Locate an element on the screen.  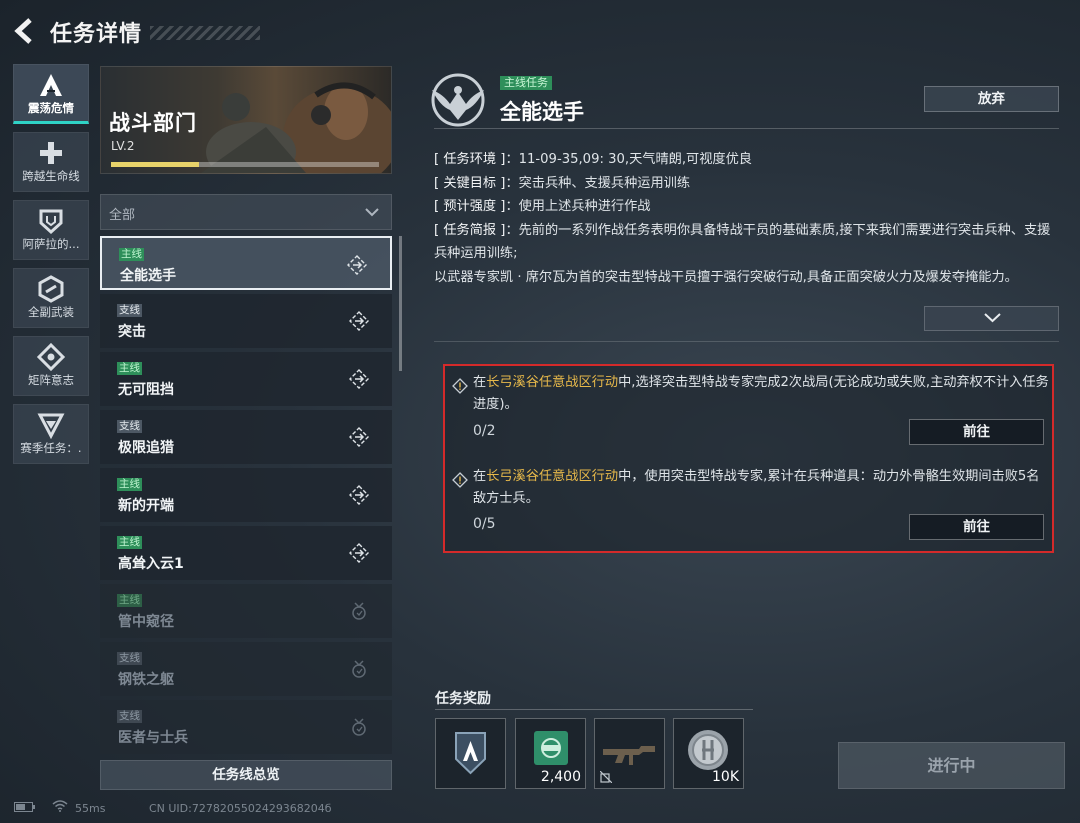
system-status-bar: 55ms CN UID:7278205502429368204б is located at coordinates (173, 807).